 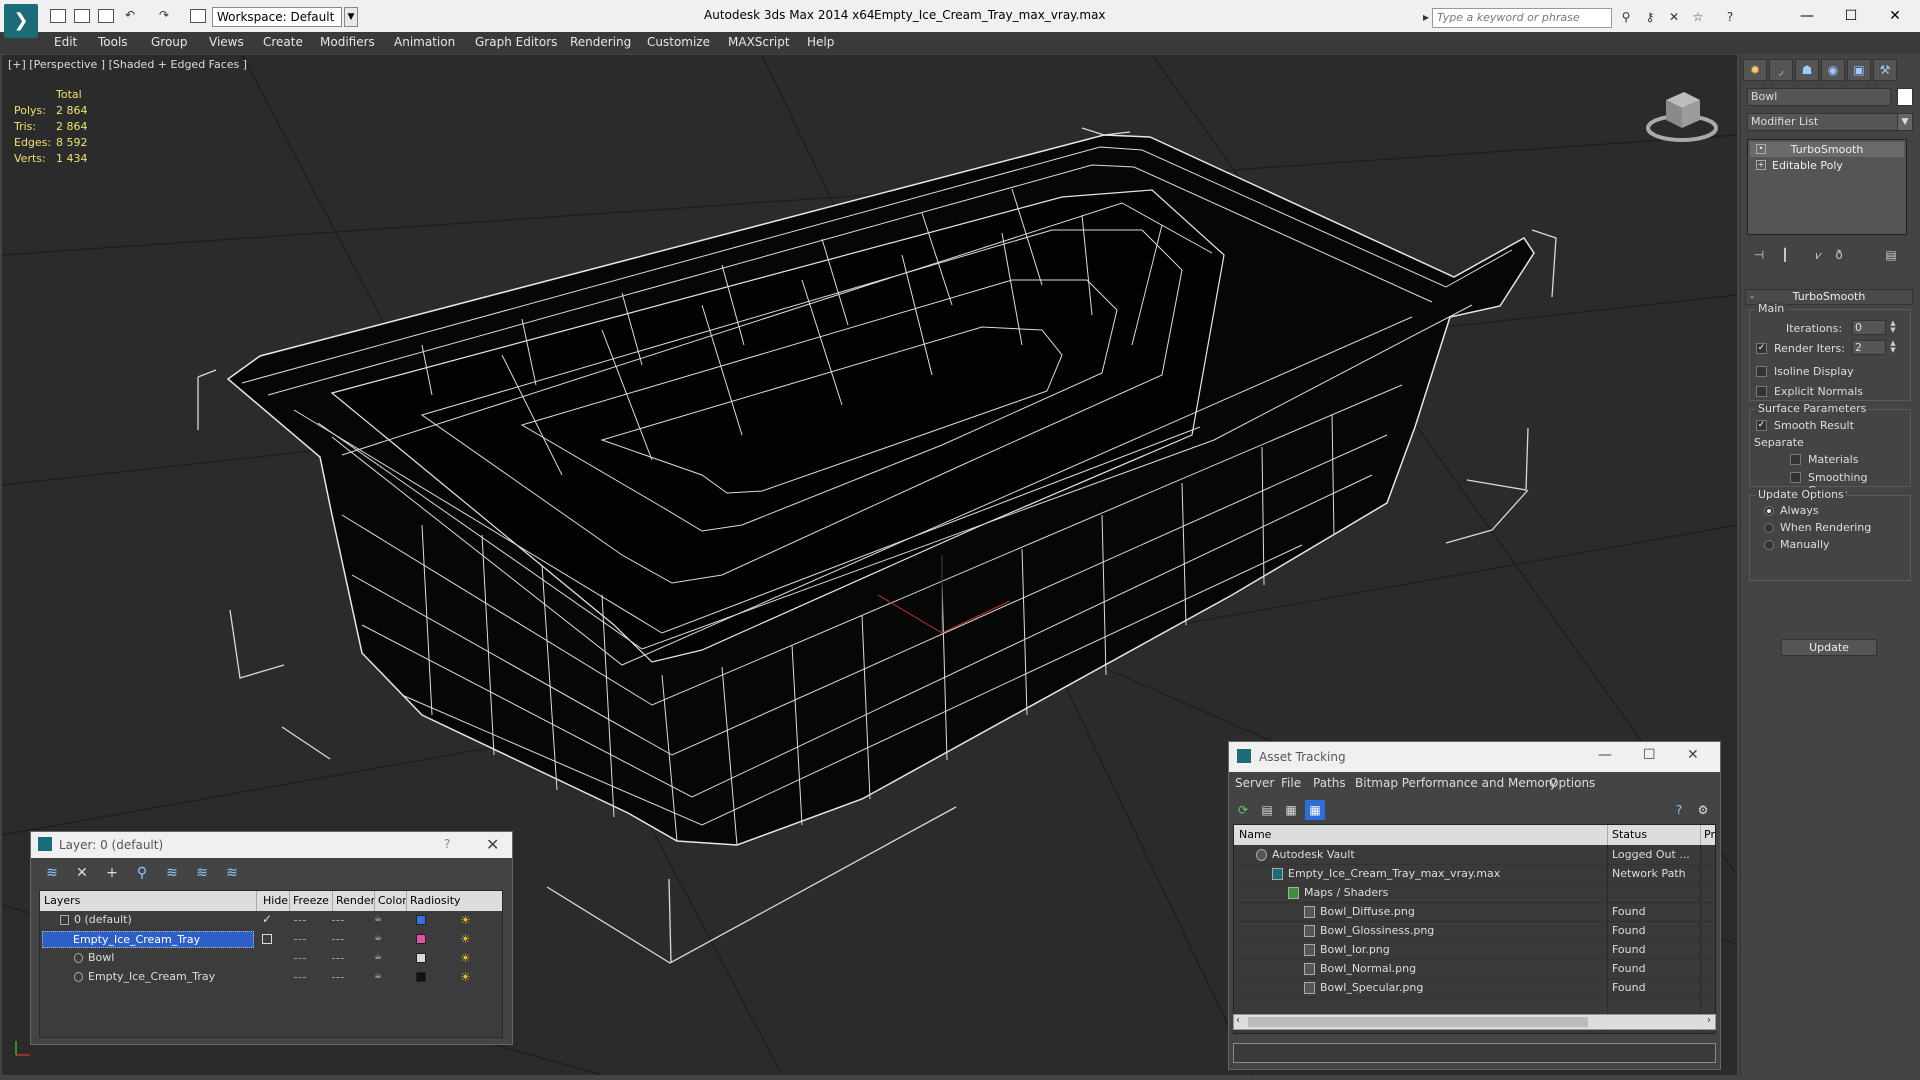 I want to click on lightbulb-icon: •, so click(x=1761, y=149).